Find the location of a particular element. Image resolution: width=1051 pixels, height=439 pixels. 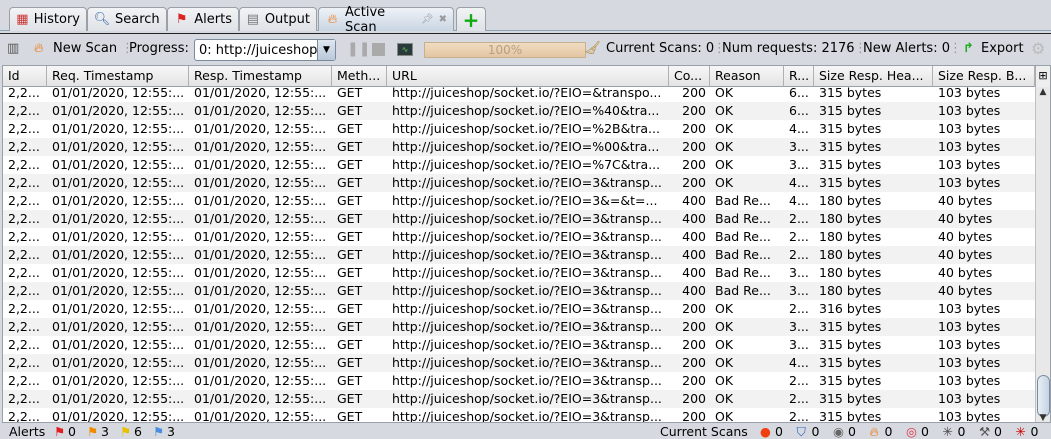

ajax-spider-alt-icon: ✳ is located at coordinates (1020, 431).